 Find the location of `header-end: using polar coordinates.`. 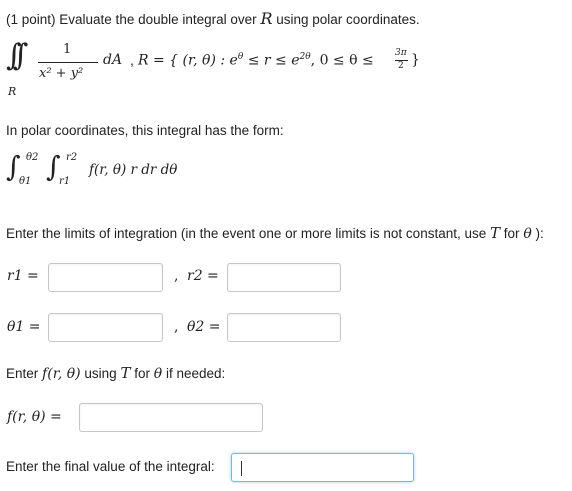

header-end: using polar coordinates. is located at coordinates (348, 19).